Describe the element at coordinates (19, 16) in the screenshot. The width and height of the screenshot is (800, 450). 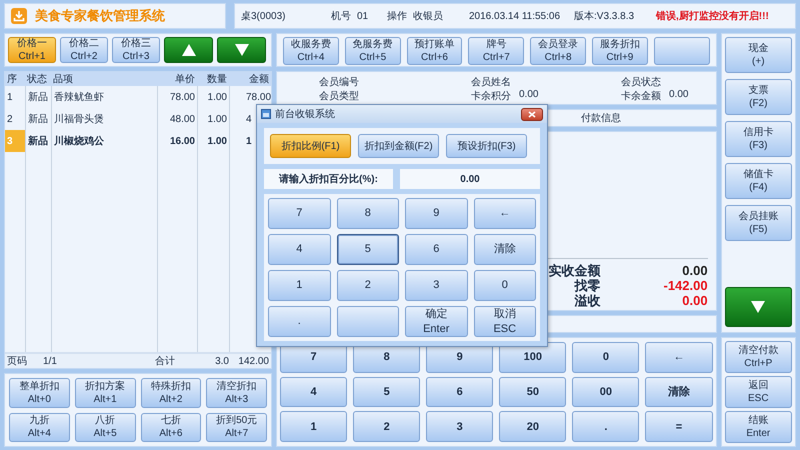
I see `download-icon` at that location.